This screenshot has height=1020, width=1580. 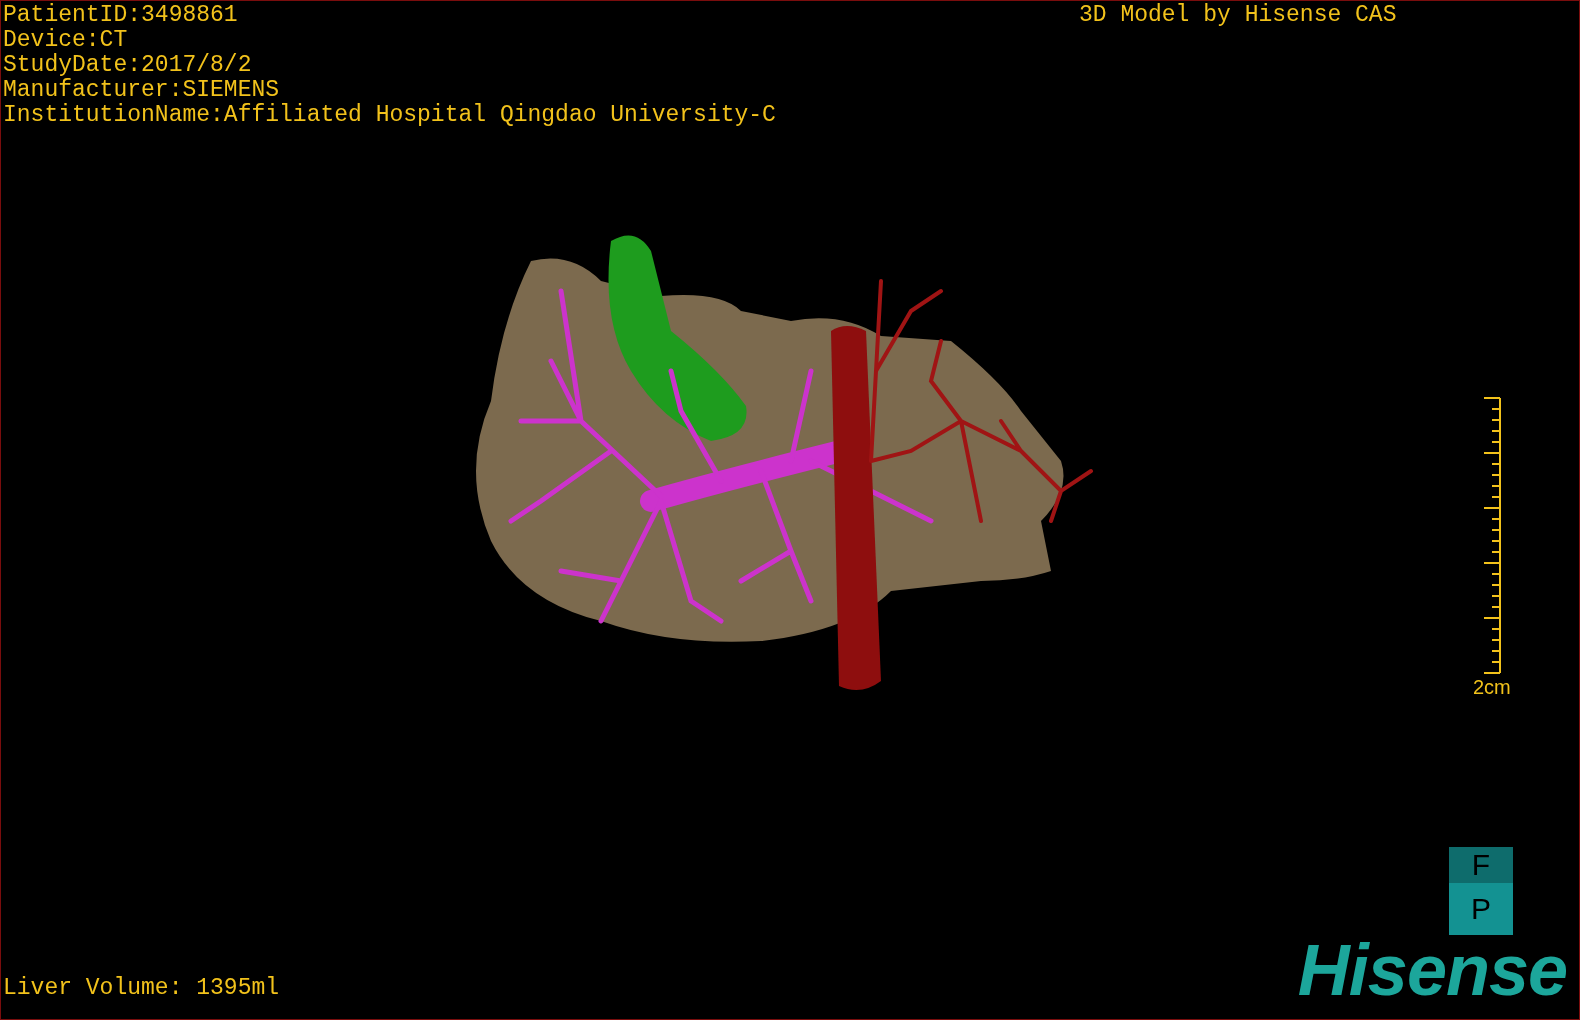 I want to click on orientation-cube-face: P, so click(x=1481, y=909).